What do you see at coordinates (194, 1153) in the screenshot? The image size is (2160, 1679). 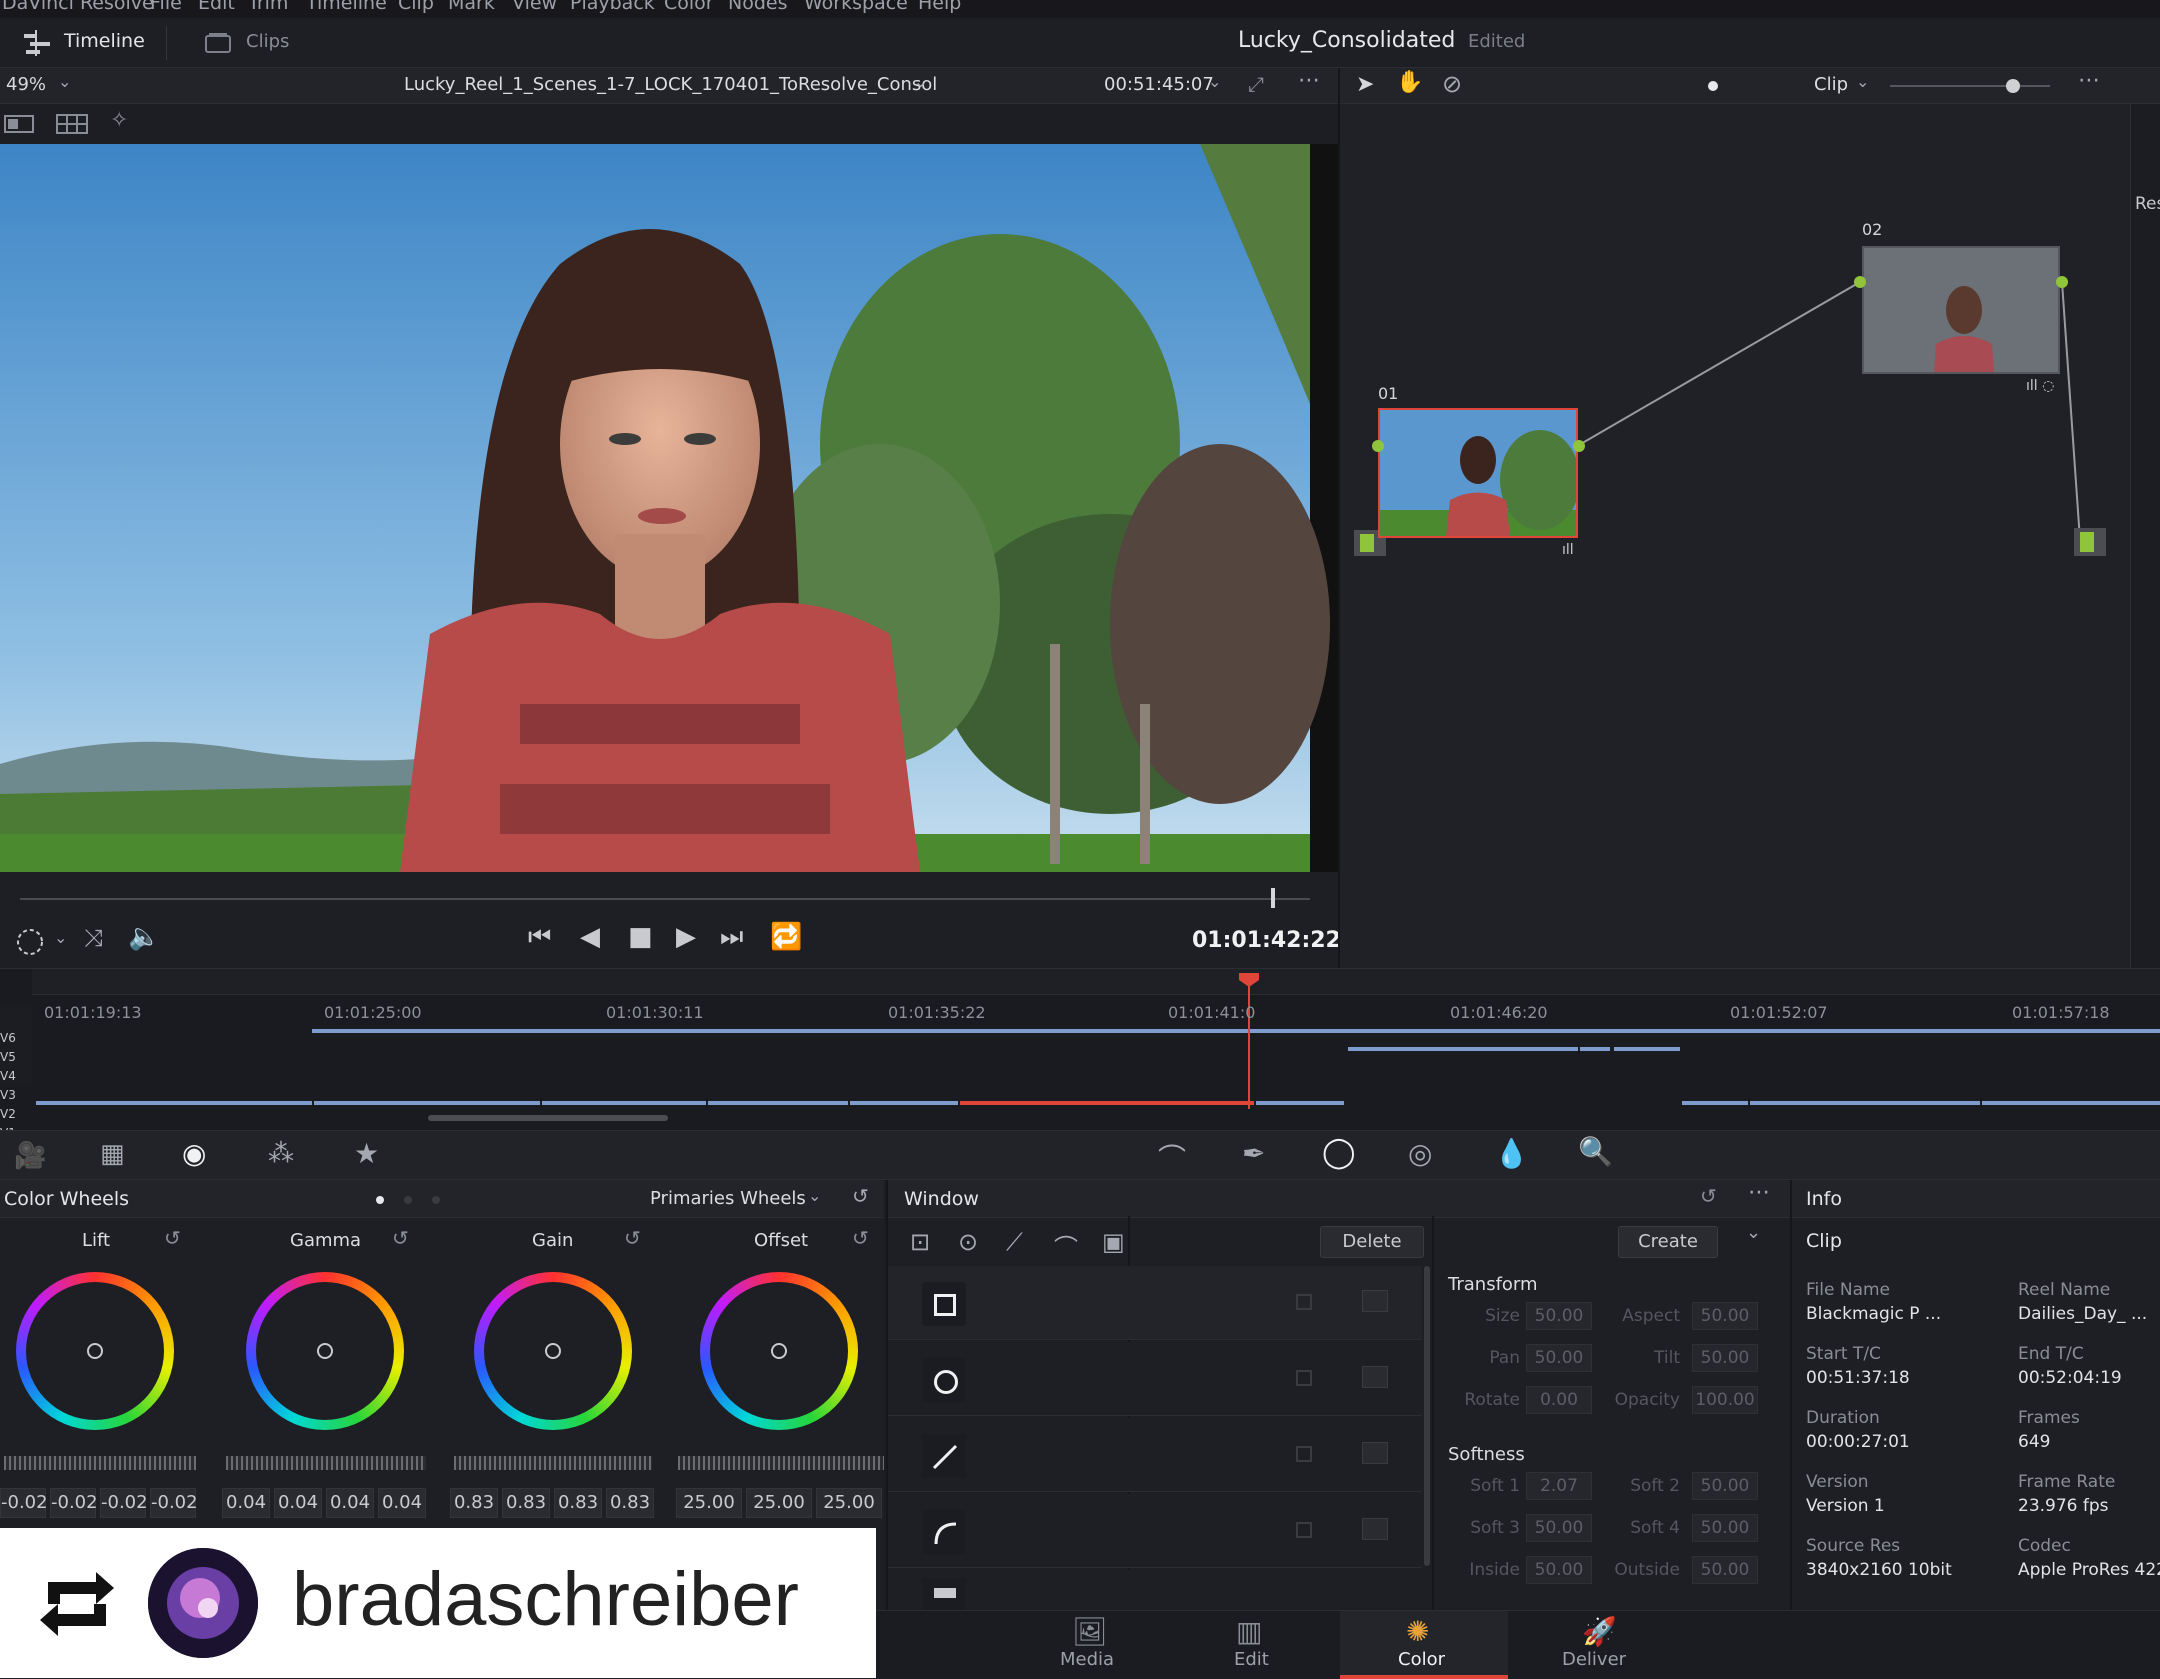 I see `color-wheels-icon: ◉` at bounding box center [194, 1153].